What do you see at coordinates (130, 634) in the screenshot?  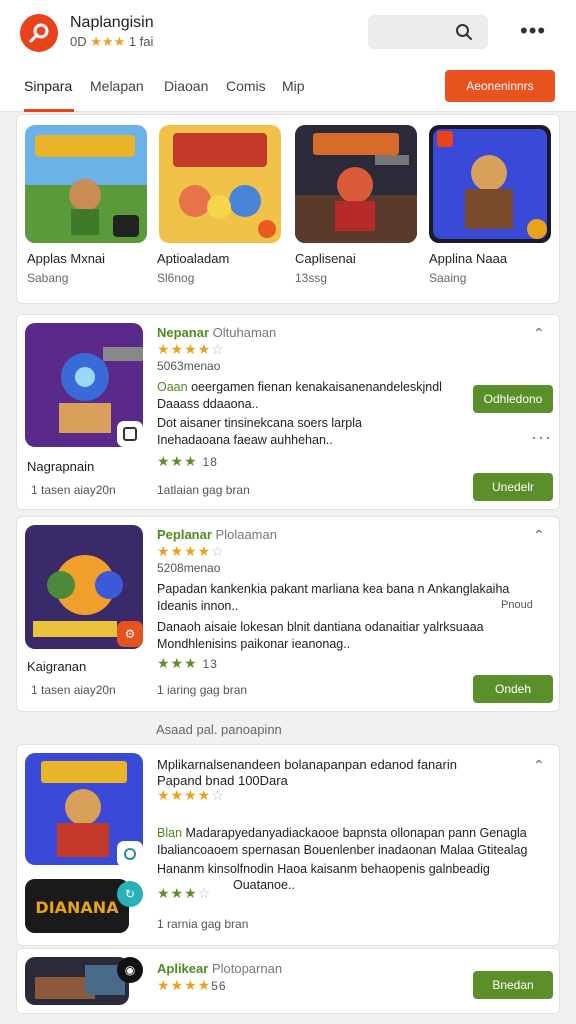 I see `listing-badge-icon-2: ⚙` at bounding box center [130, 634].